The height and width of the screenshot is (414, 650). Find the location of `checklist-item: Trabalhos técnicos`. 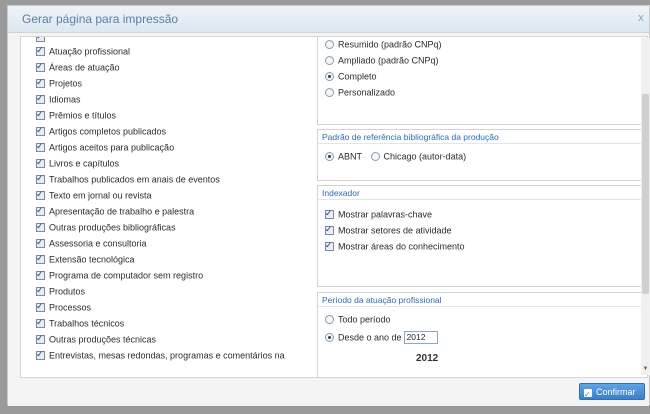

checklist-item: Trabalhos técnicos is located at coordinates (80, 322).